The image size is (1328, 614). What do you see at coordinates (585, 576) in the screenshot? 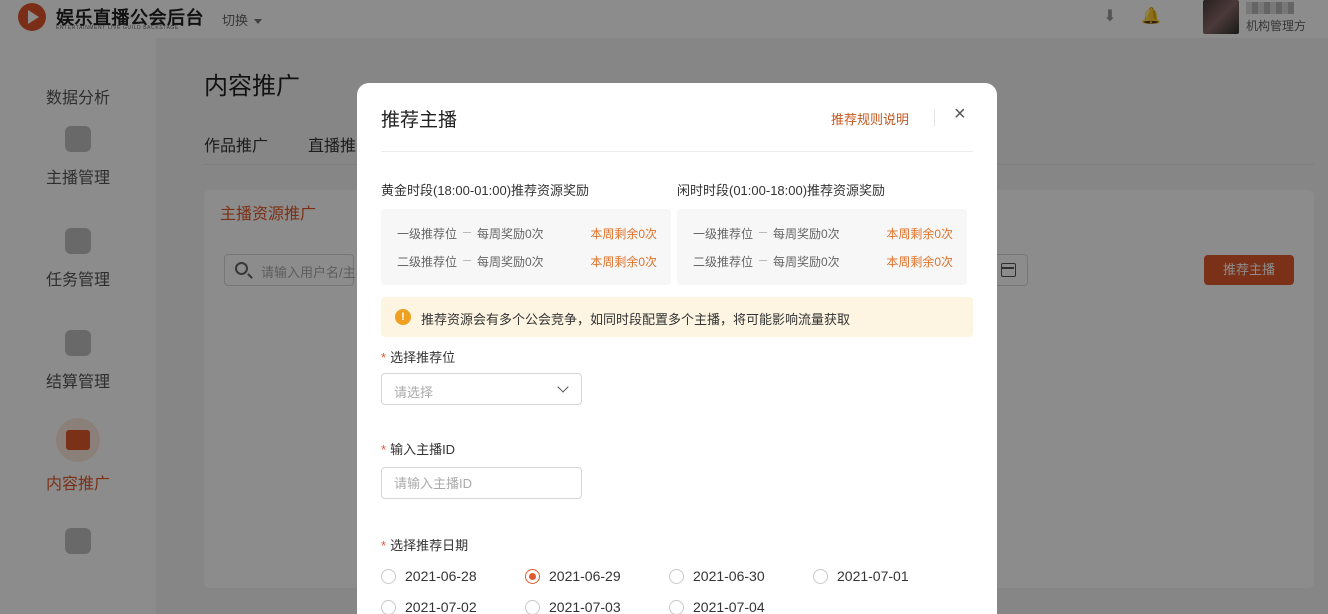
I see `date-radio-label: 2021-06-29` at bounding box center [585, 576].